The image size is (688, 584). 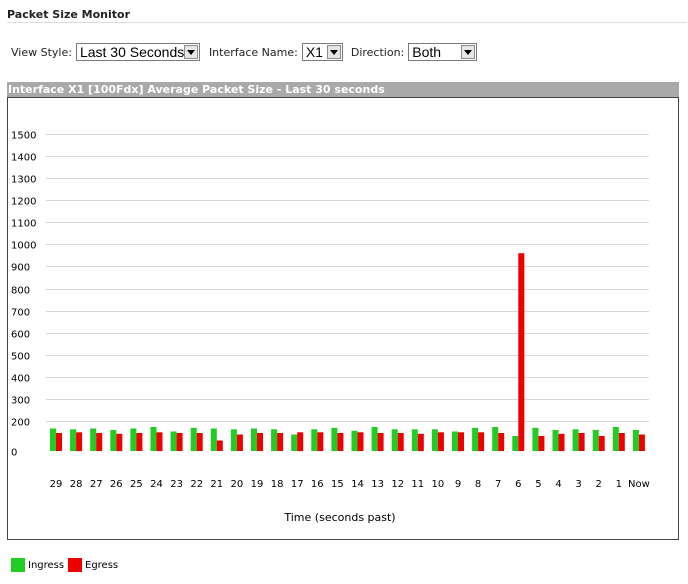 I want to click on x-tick-label: 14, so click(x=357, y=484).